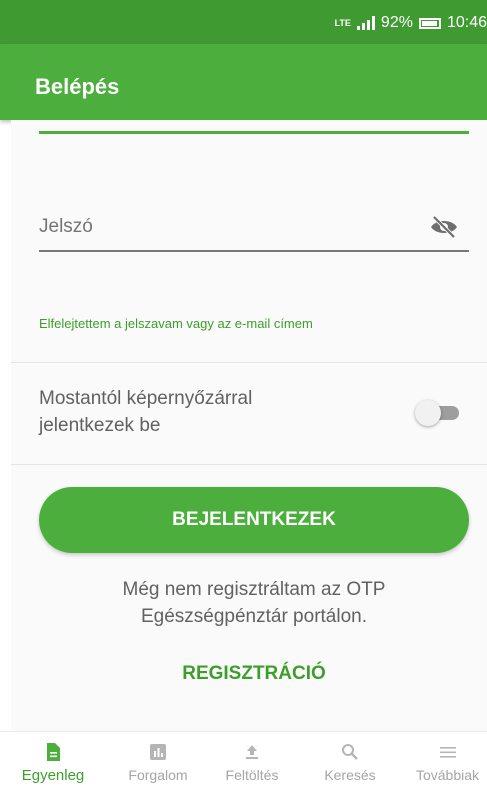  Describe the element at coordinates (428, 413) in the screenshot. I see `toggle-knob` at that location.